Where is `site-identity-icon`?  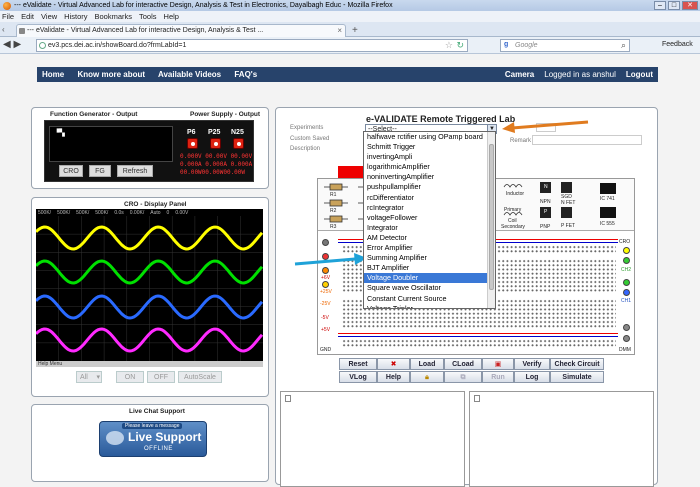
site-identity-icon is located at coordinates (42, 45).